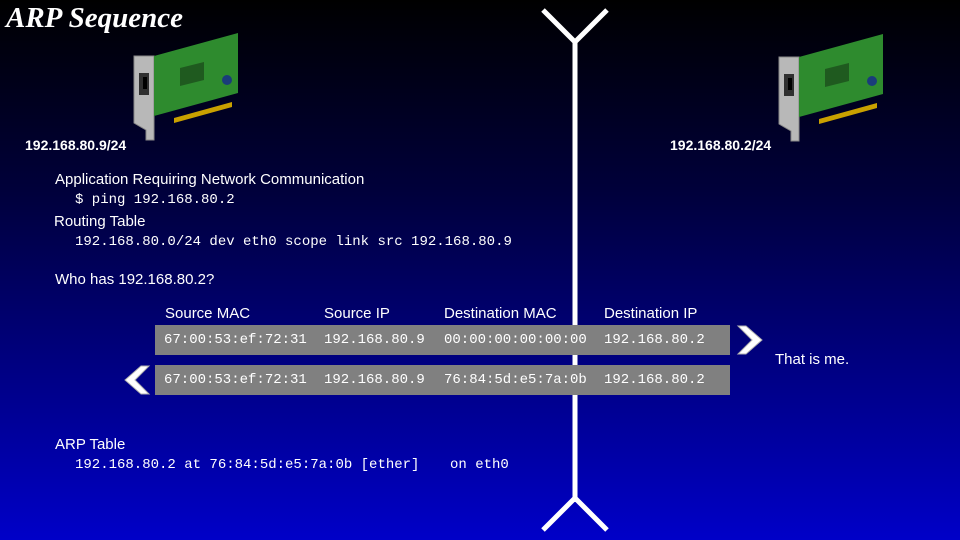 The height and width of the screenshot is (540, 960). Describe the element at coordinates (90, 444) in the screenshot. I see `arp-table-heading: ARP Table` at that location.